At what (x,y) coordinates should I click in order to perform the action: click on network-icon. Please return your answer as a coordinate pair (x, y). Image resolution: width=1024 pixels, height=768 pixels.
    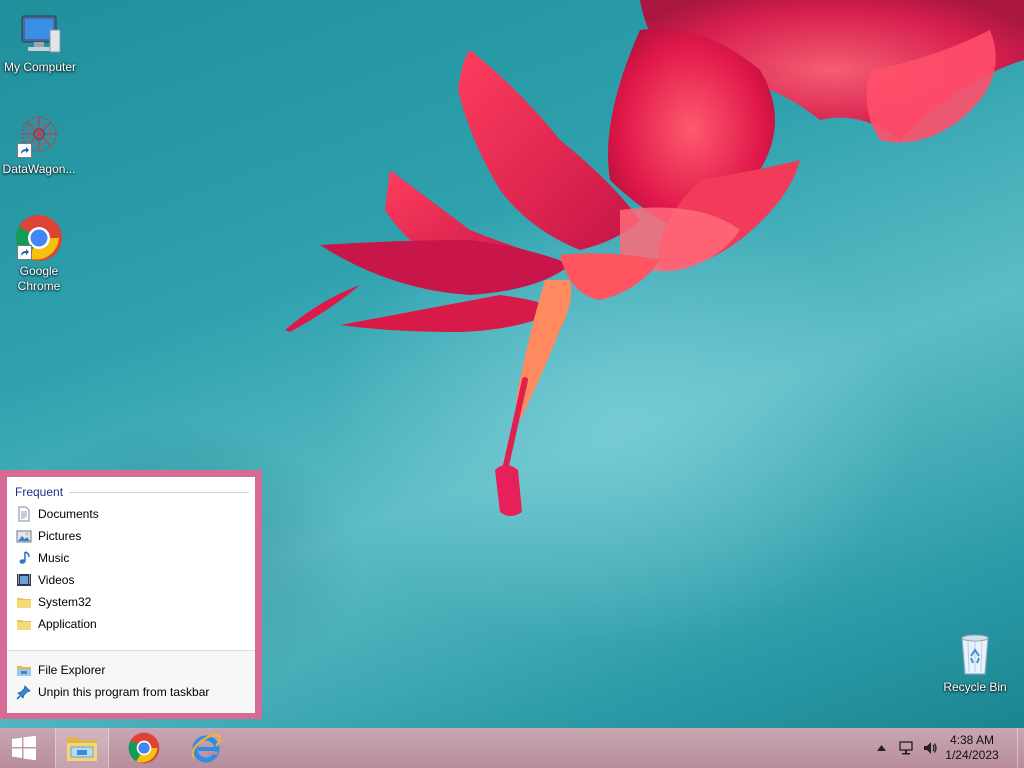
    Looking at the image, I should click on (906, 748).